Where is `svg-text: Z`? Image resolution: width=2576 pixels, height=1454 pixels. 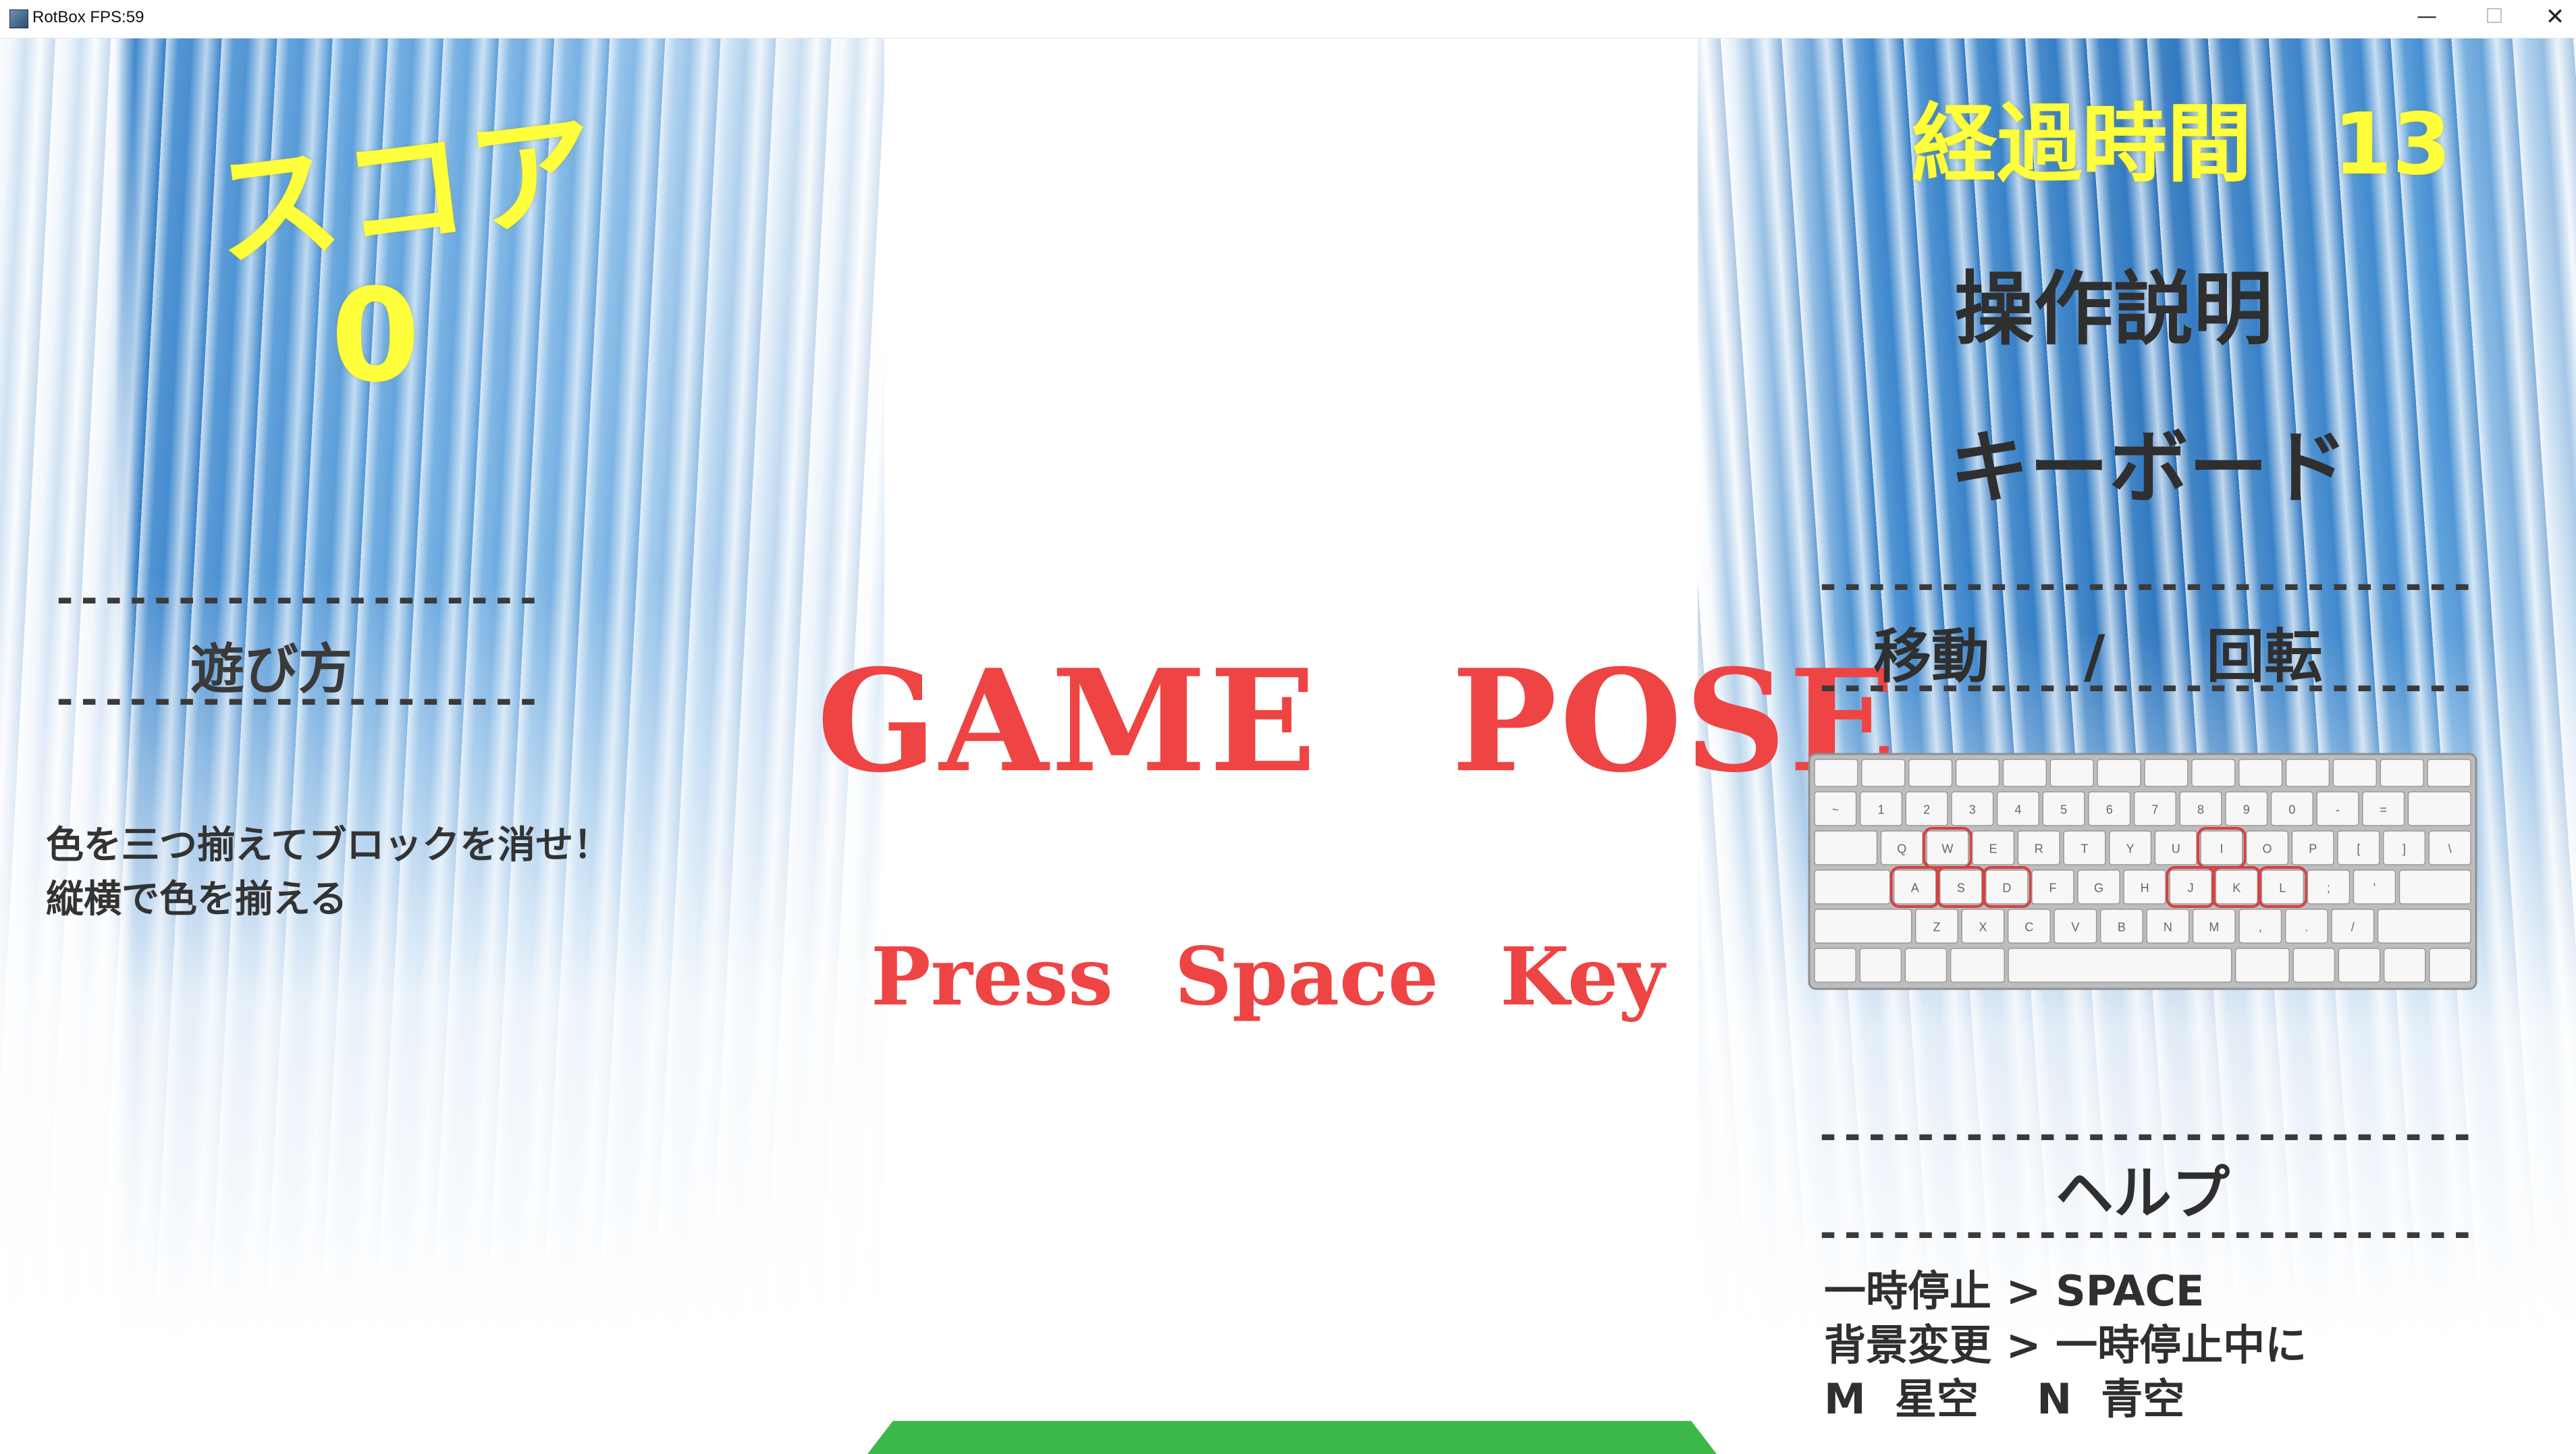 svg-text: Z is located at coordinates (1937, 927).